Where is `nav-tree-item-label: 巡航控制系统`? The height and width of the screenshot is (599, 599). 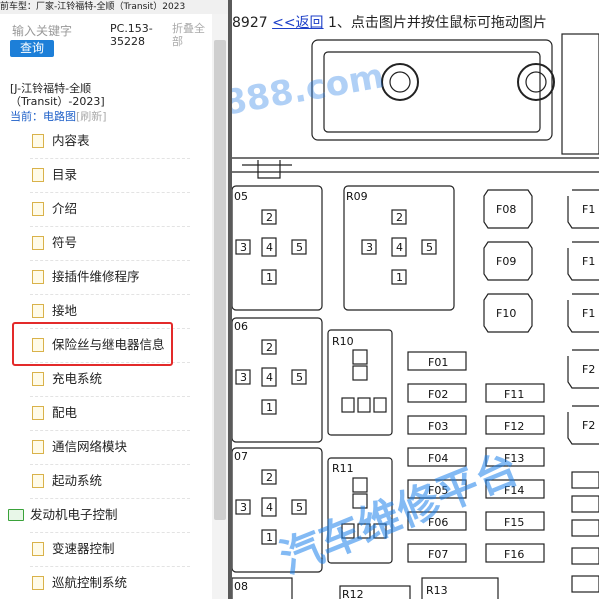 nav-tree-item-label: 巡航控制系统 is located at coordinates (90, 582).